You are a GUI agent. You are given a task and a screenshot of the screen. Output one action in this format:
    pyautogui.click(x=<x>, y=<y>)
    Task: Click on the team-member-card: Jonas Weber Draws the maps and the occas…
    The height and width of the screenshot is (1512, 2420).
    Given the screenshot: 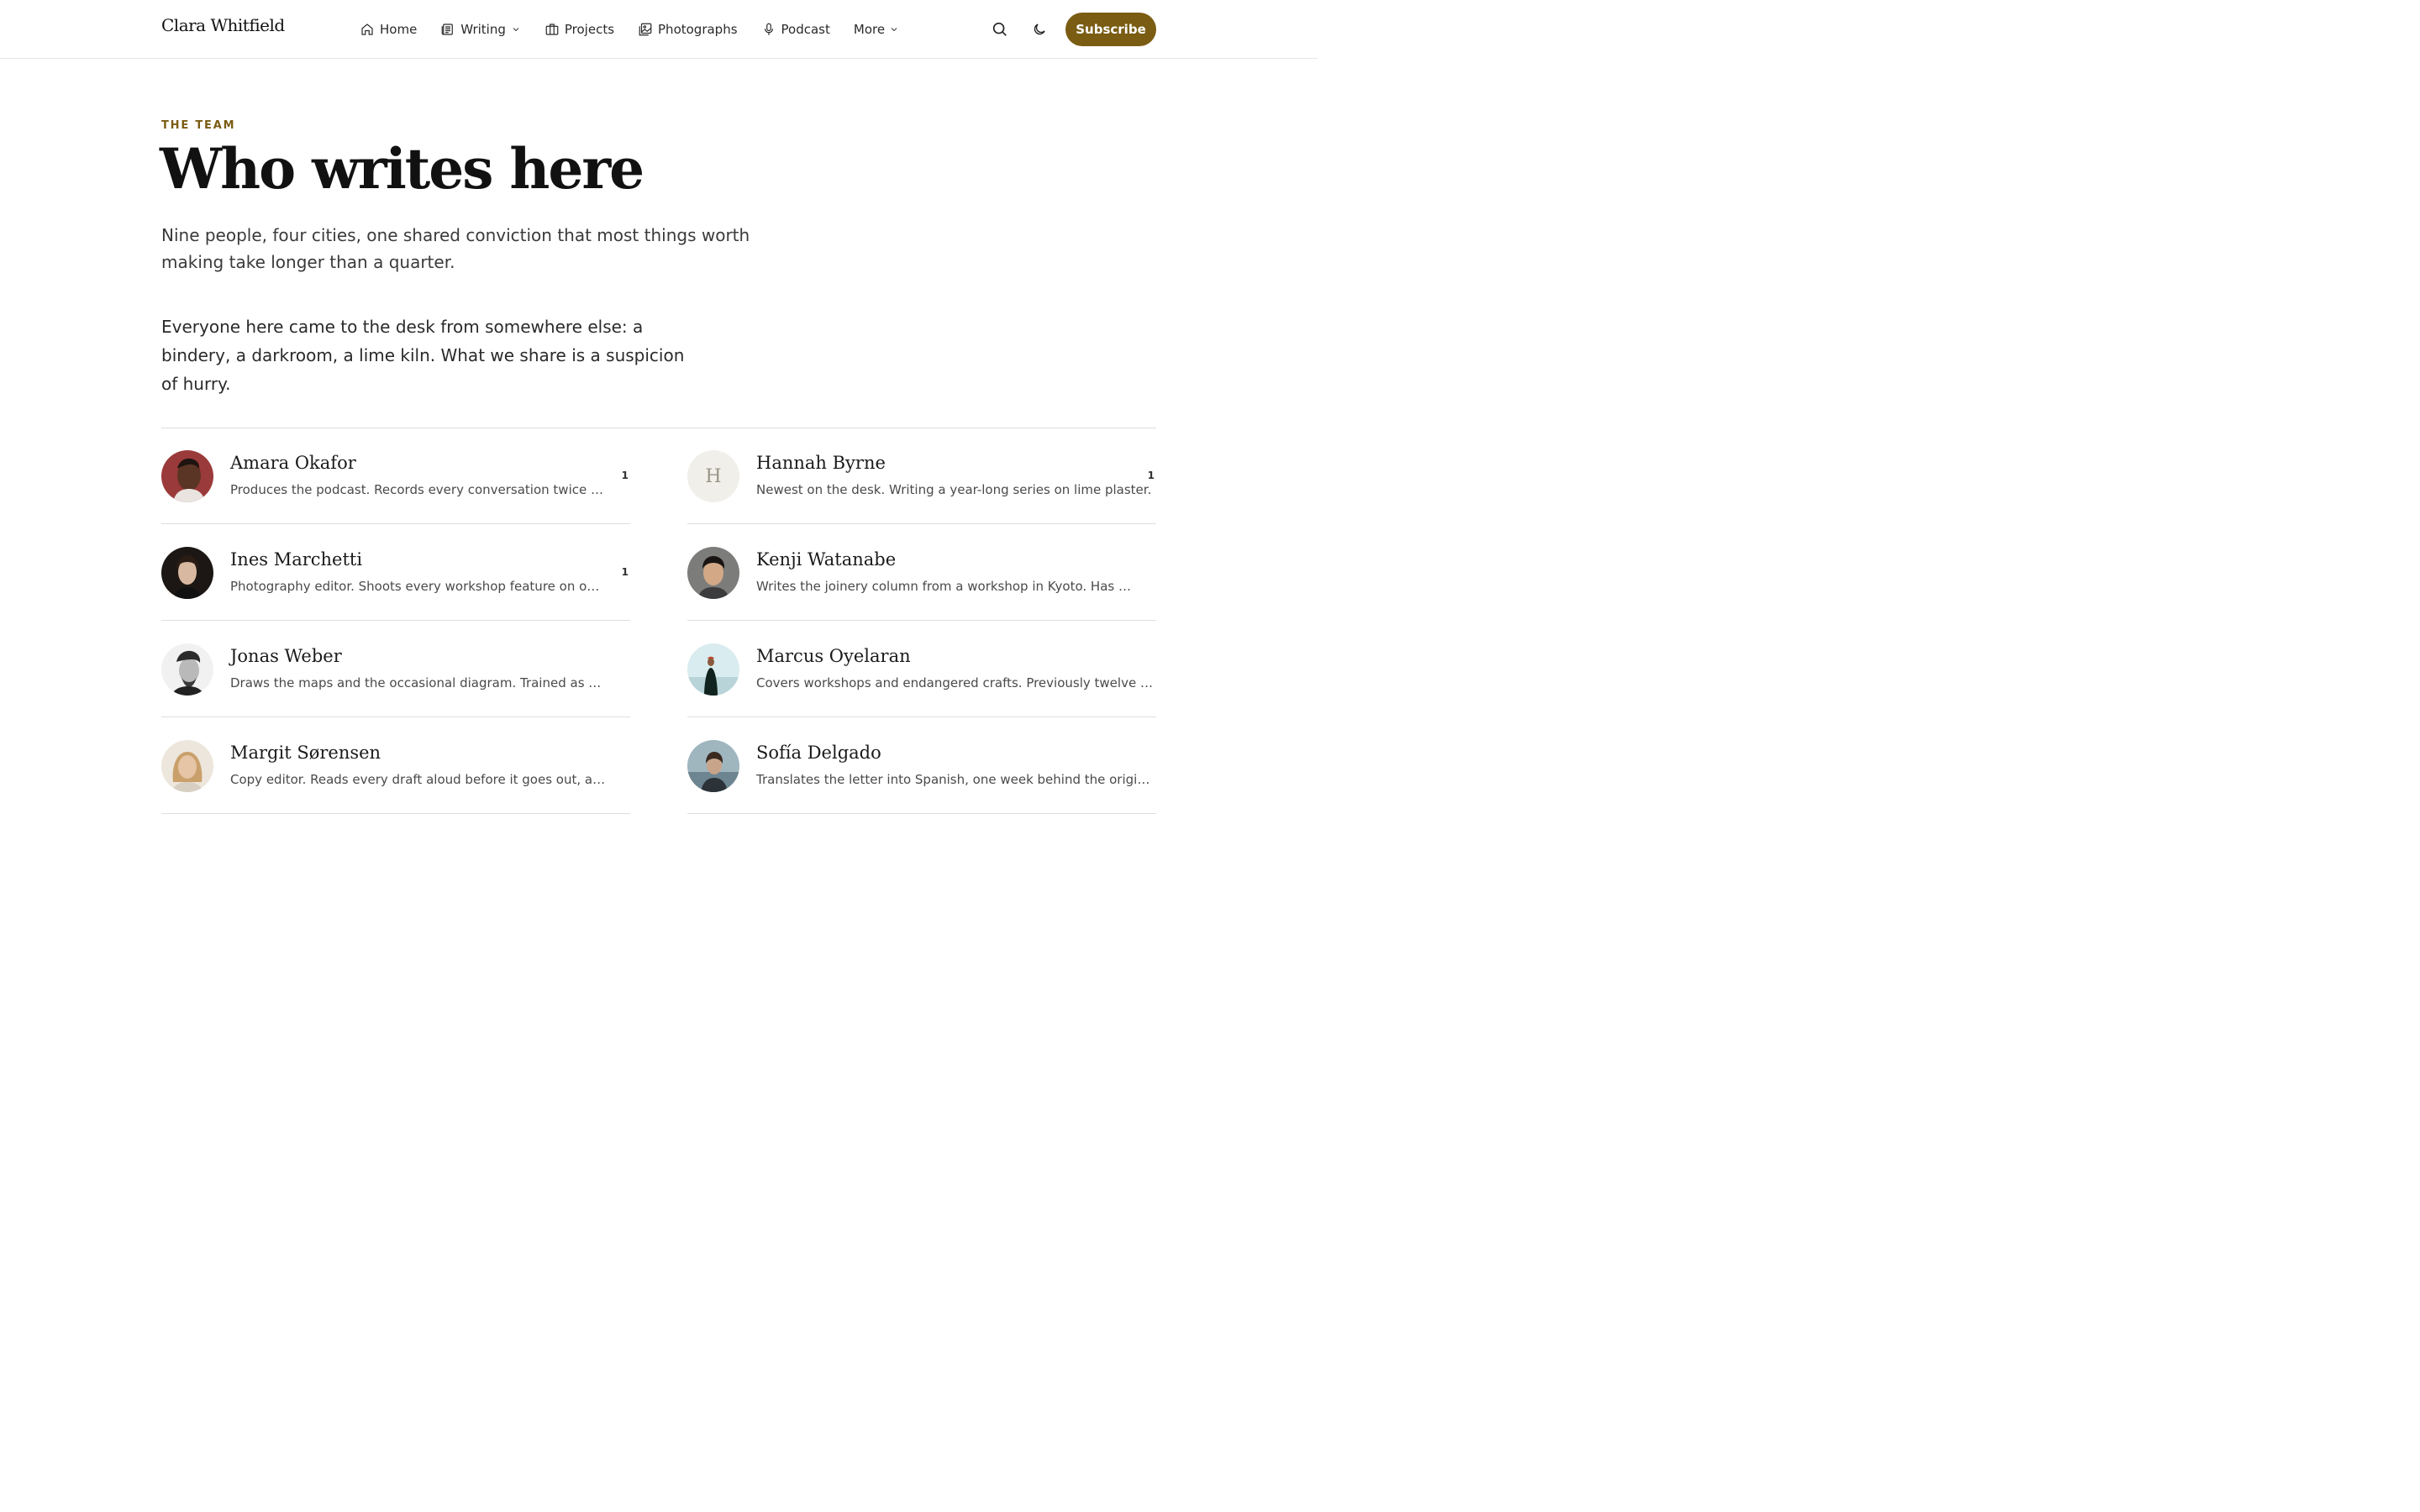 What is the action you would take?
    pyautogui.click(x=396, y=669)
    